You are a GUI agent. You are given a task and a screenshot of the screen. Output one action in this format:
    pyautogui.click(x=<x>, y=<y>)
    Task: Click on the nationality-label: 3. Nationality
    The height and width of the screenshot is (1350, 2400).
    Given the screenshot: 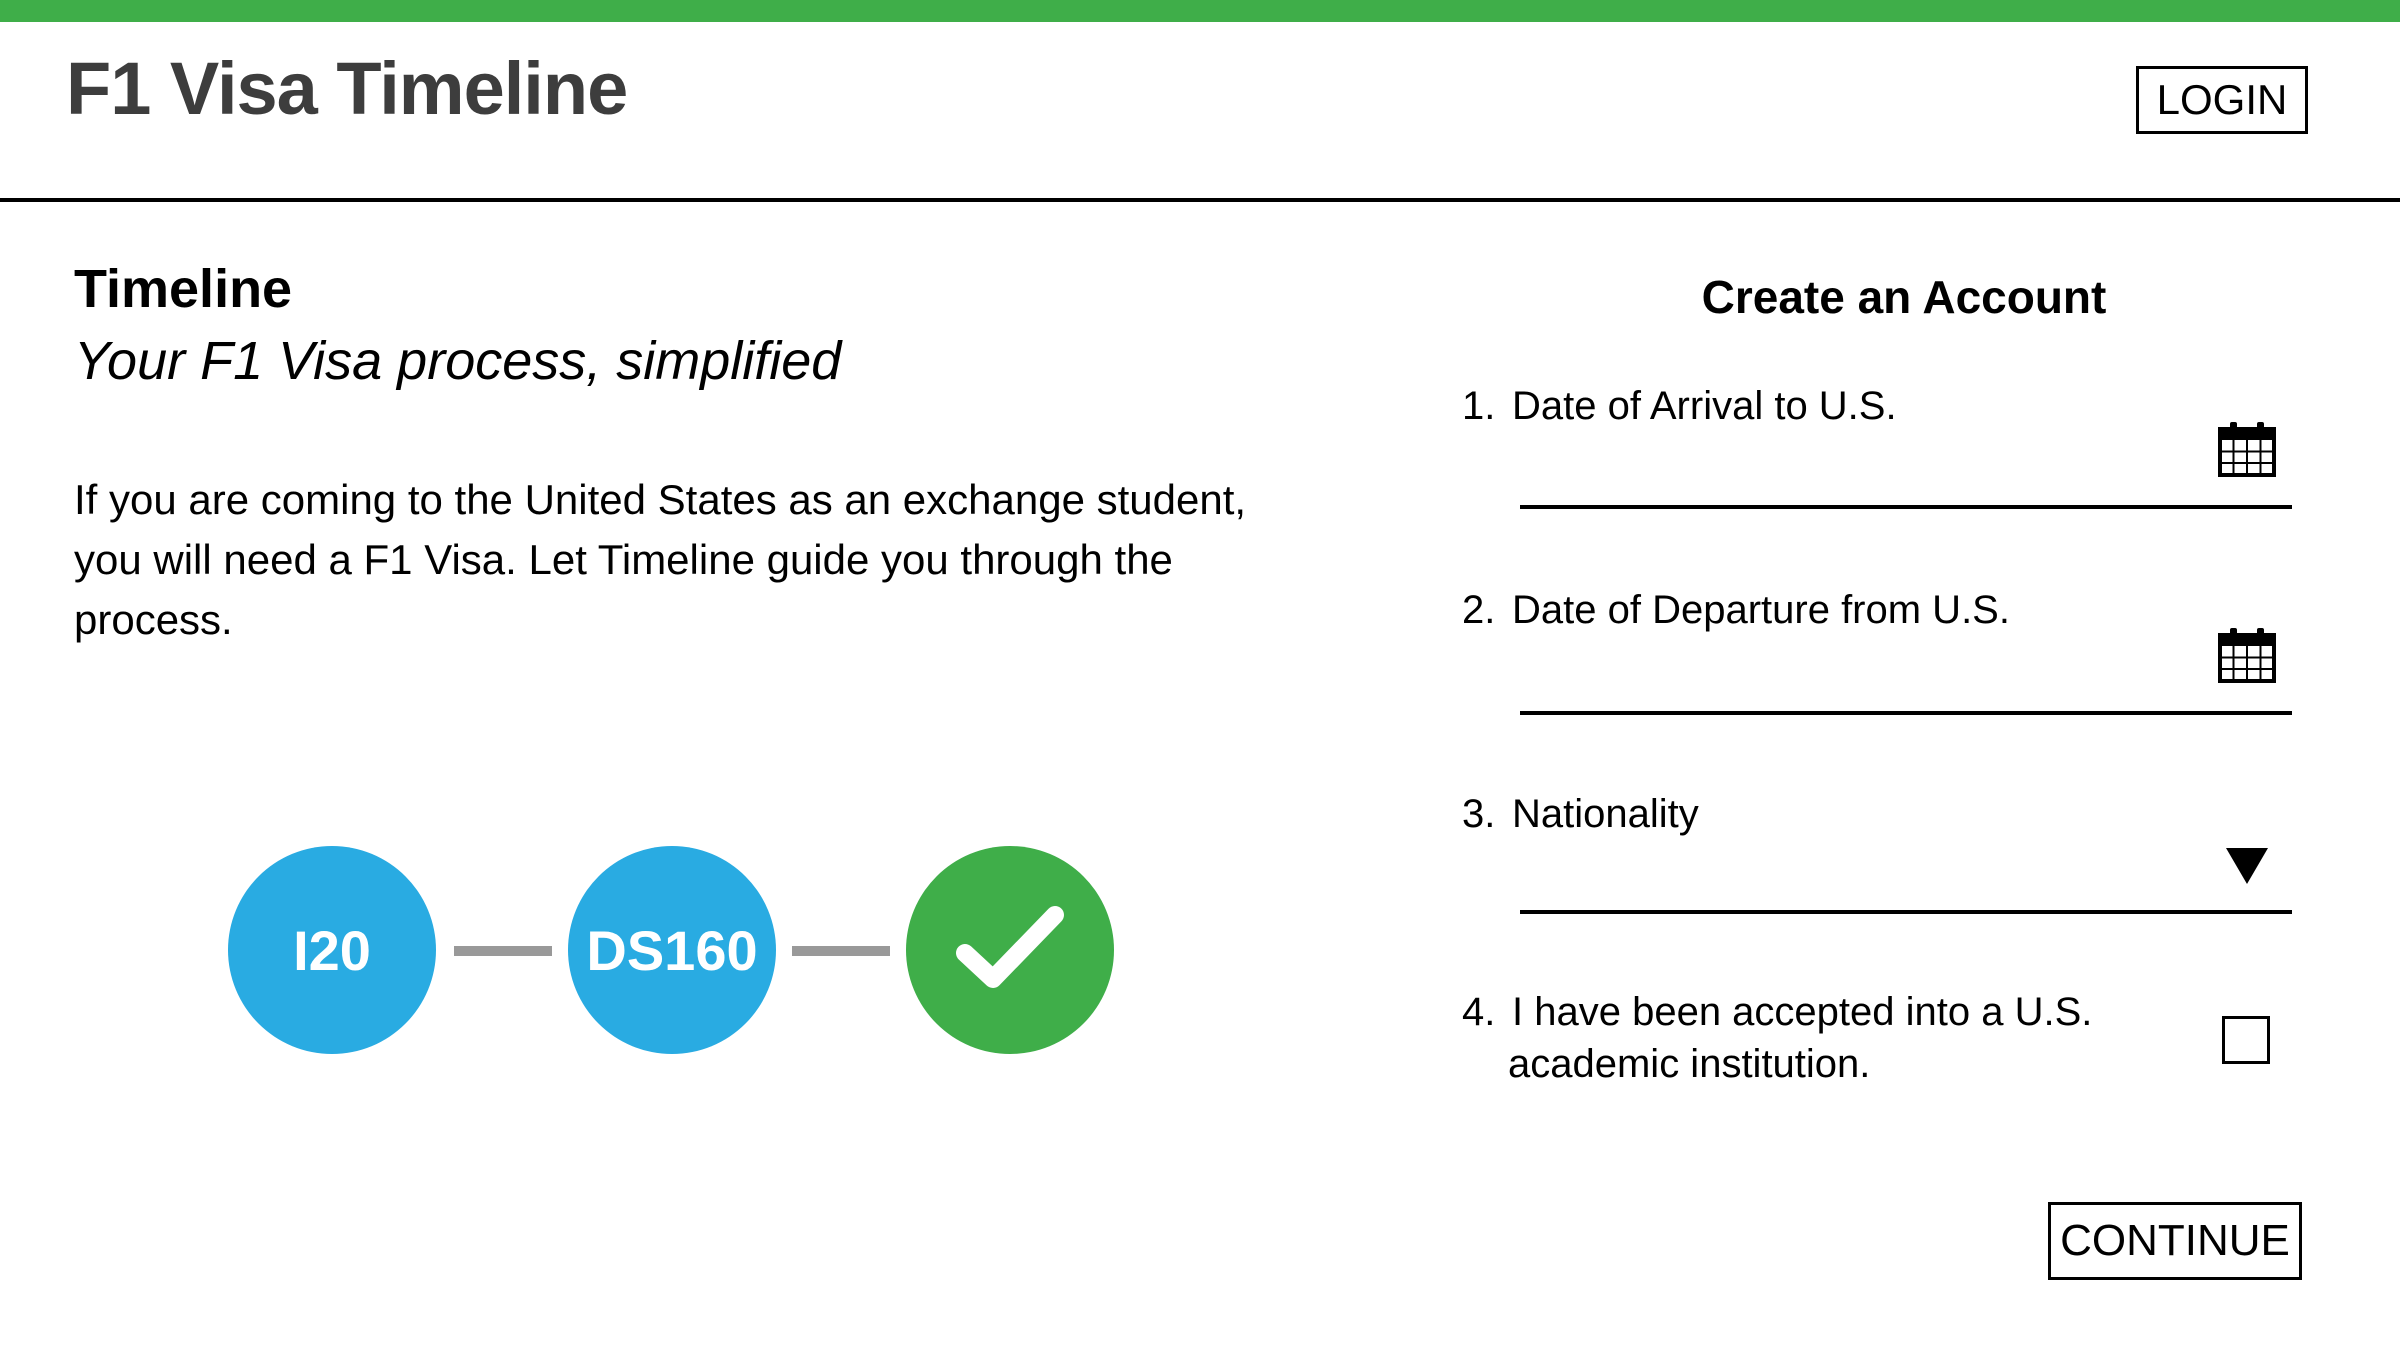 What is the action you would take?
    pyautogui.click(x=1580, y=814)
    